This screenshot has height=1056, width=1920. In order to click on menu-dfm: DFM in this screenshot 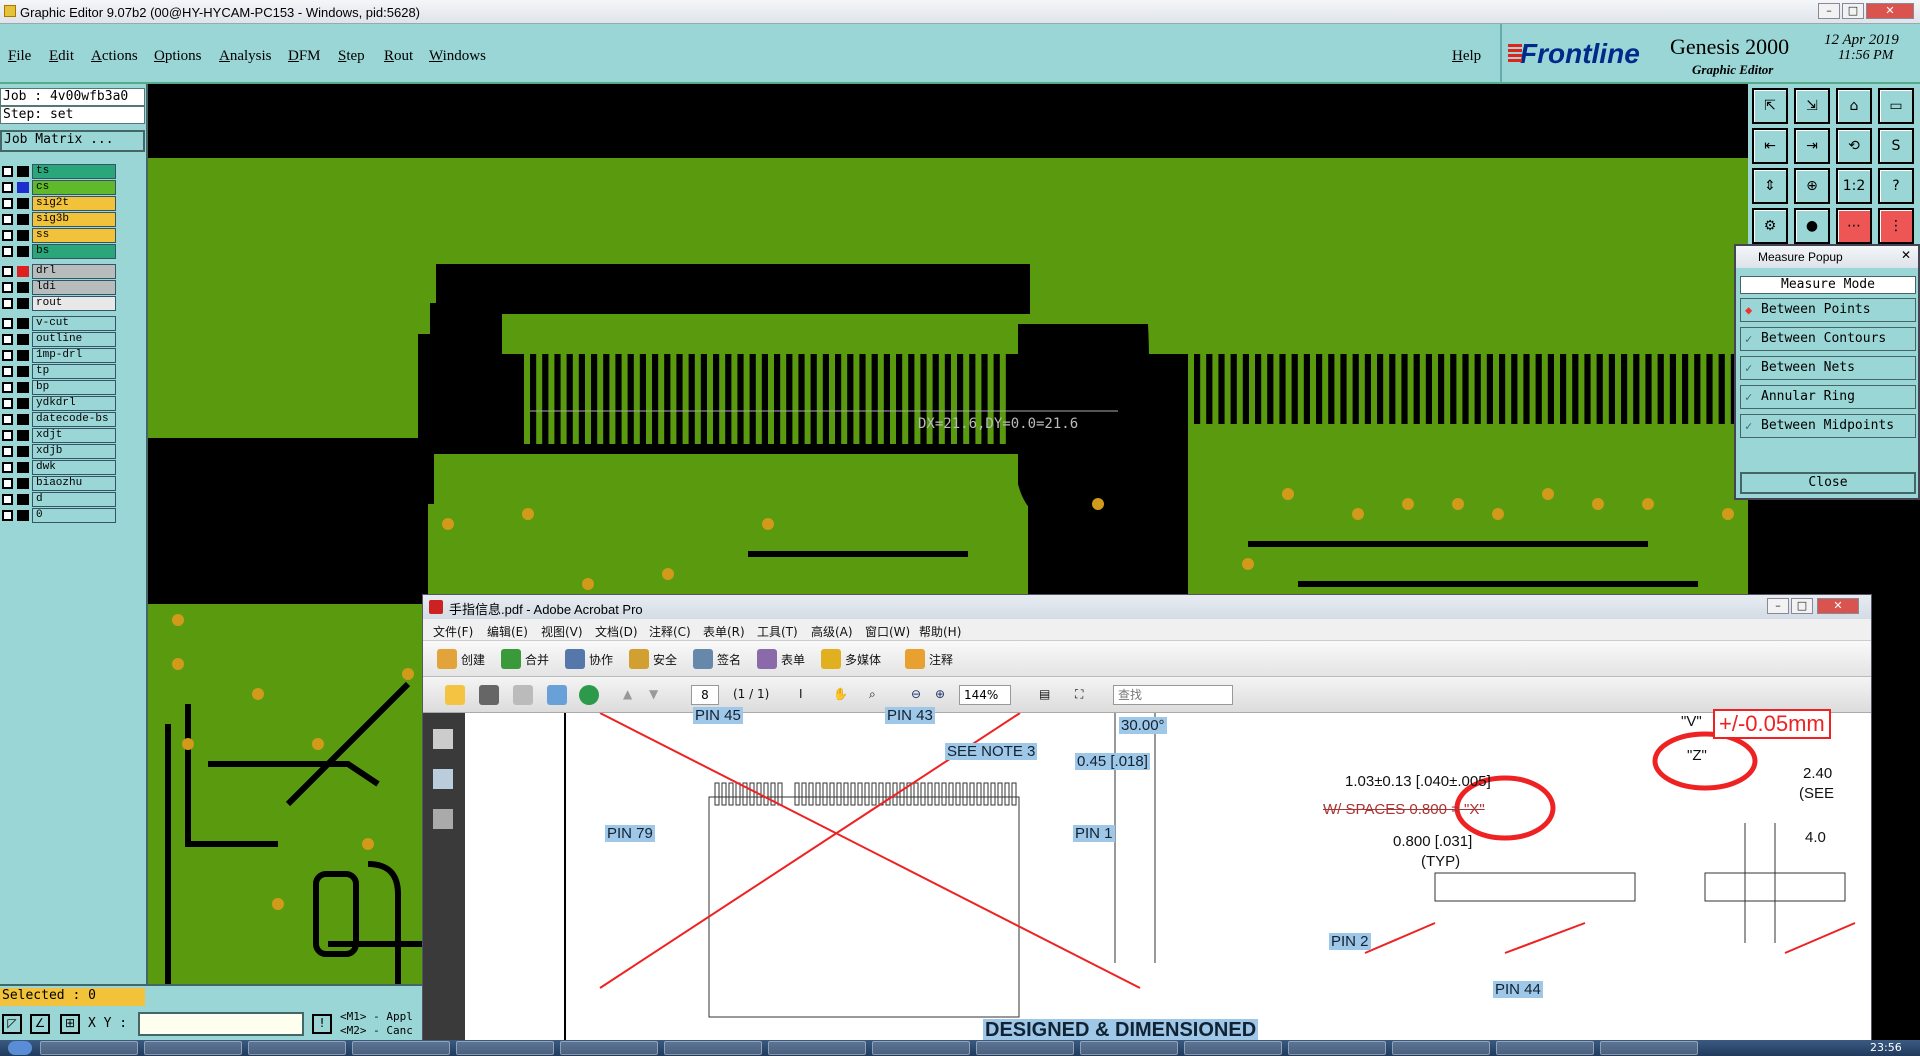, I will do `click(304, 56)`.